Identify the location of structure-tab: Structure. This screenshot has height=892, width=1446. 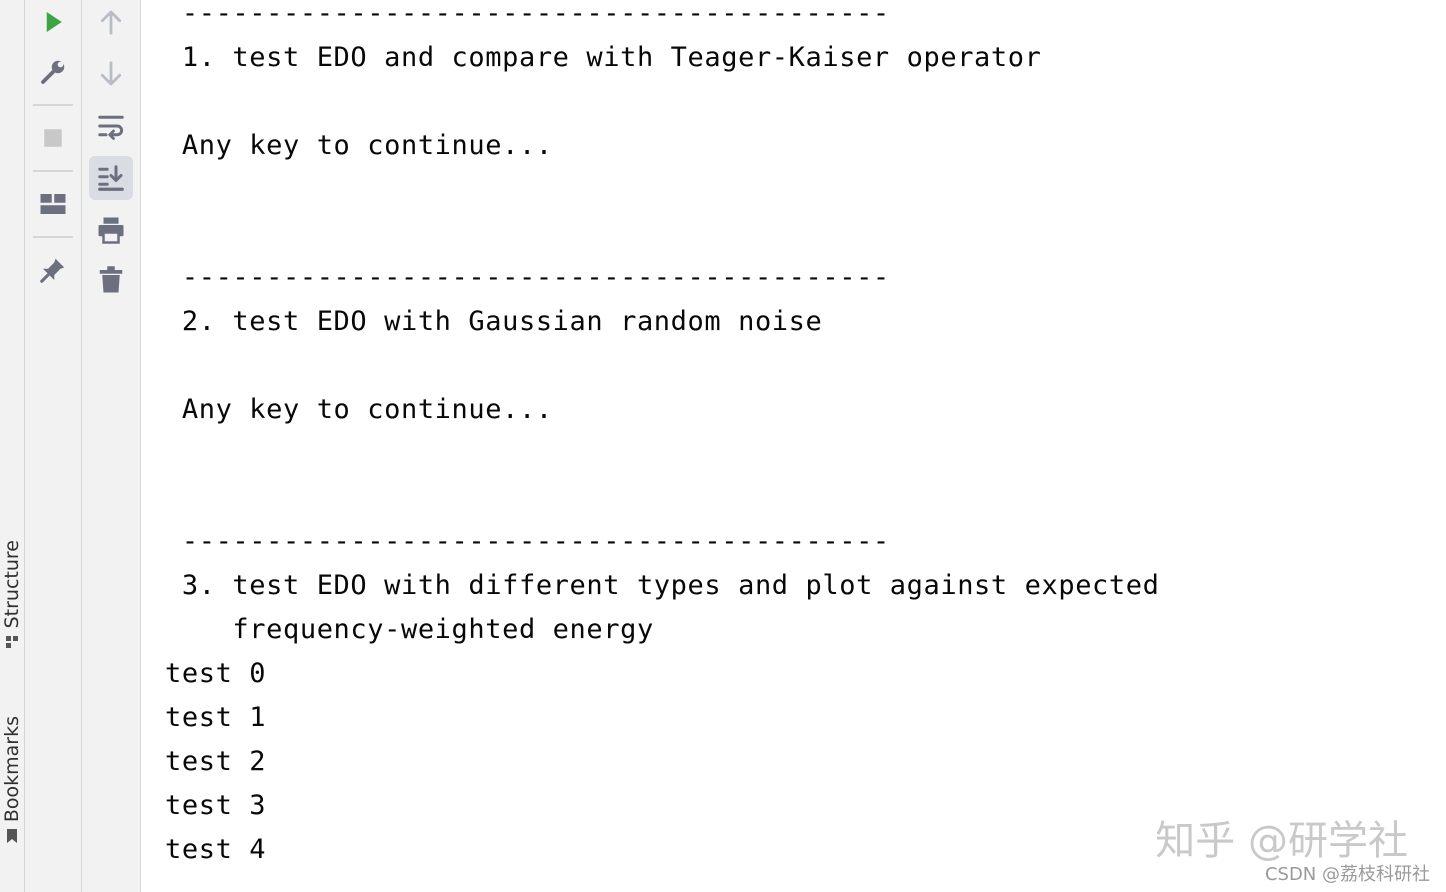
(12, 595).